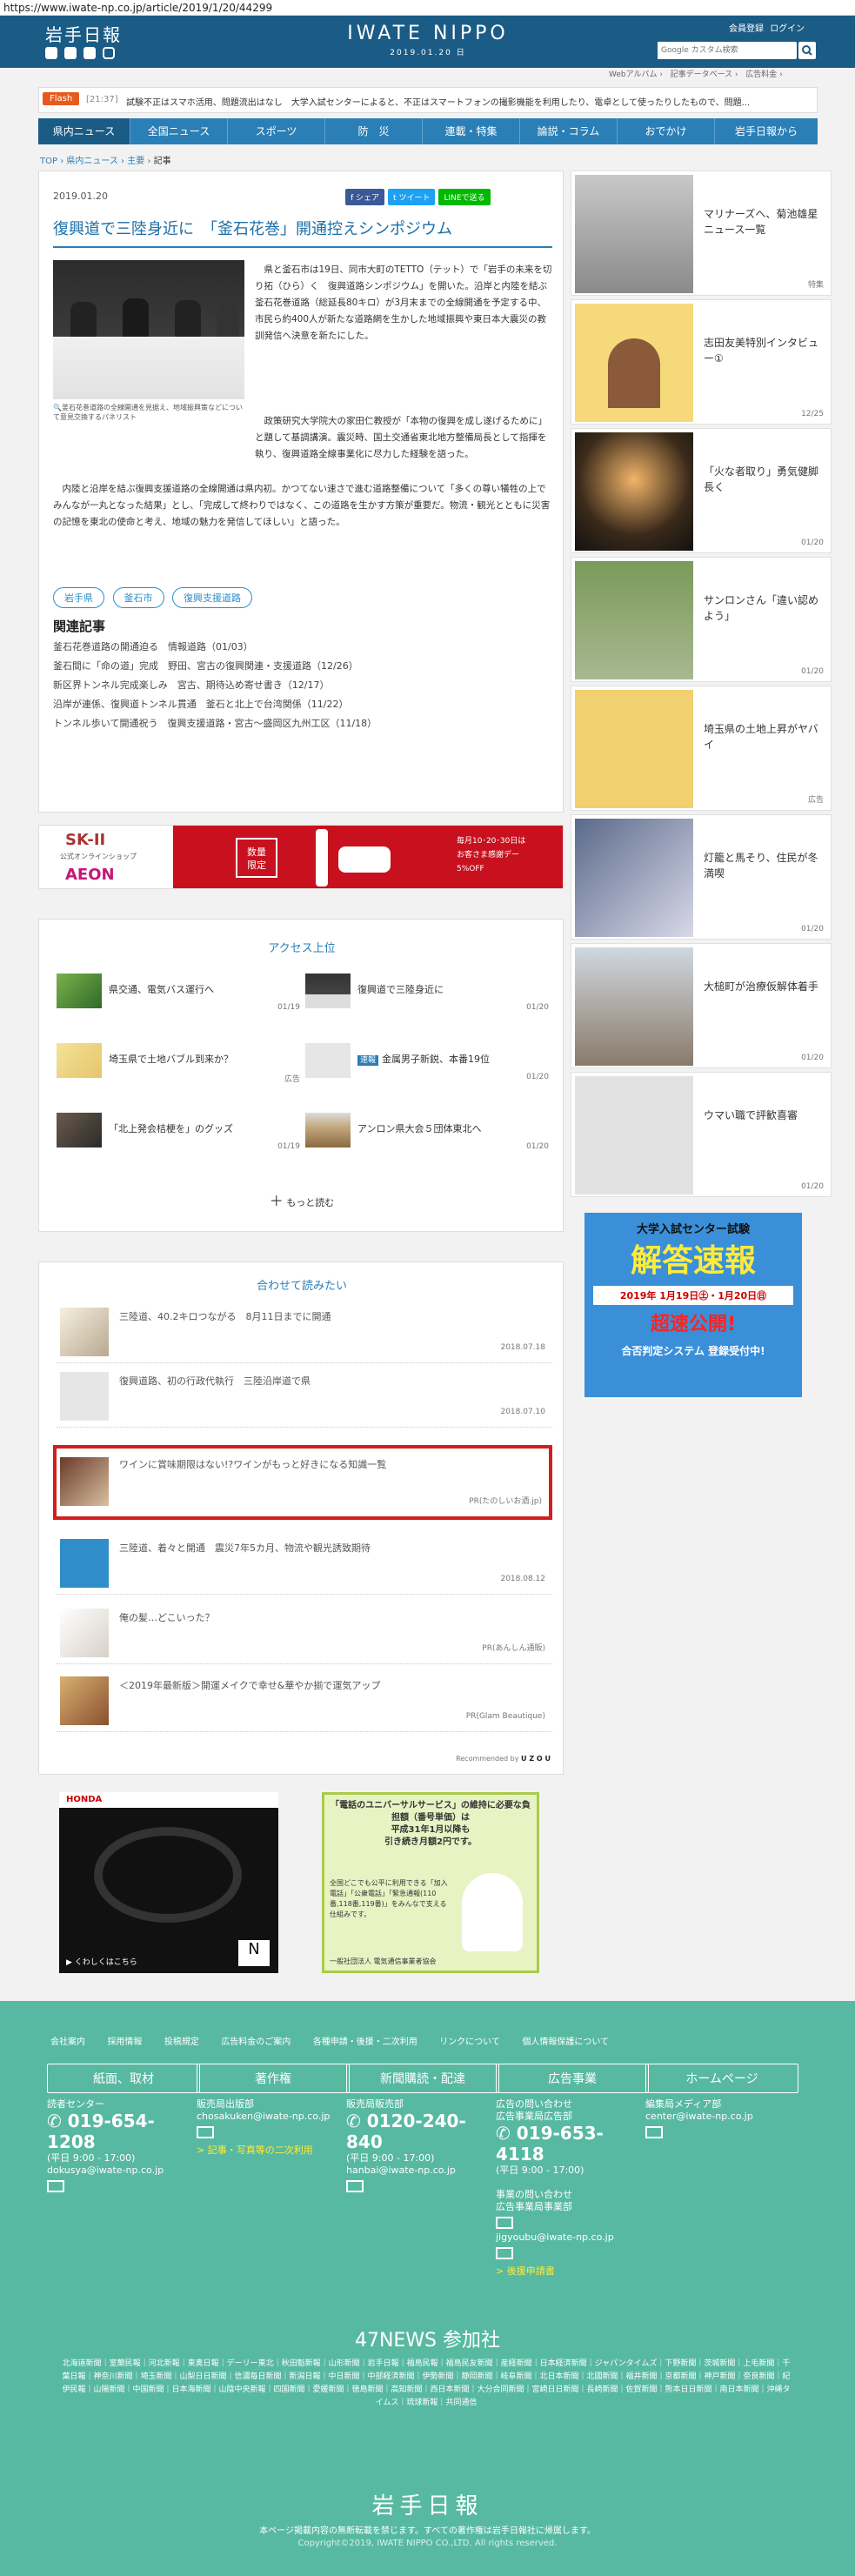 This screenshot has height=2576, width=855. What do you see at coordinates (109, 53) in the screenshot?
I see `instagram-icon` at bounding box center [109, 53].